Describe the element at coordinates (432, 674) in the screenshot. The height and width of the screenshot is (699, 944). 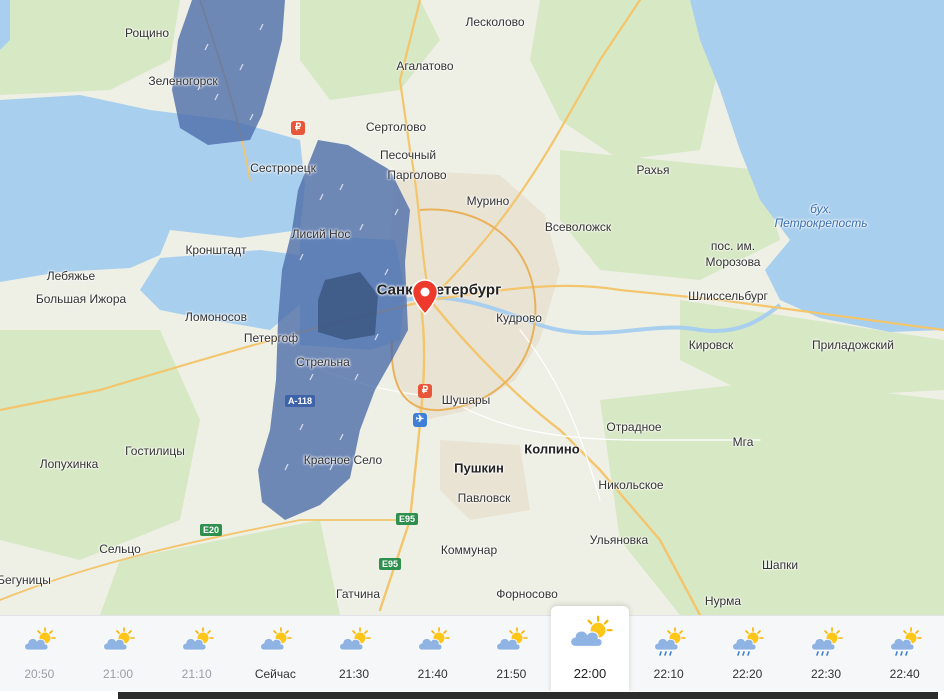
I see `timeline-time-label: 21:40` at that location.